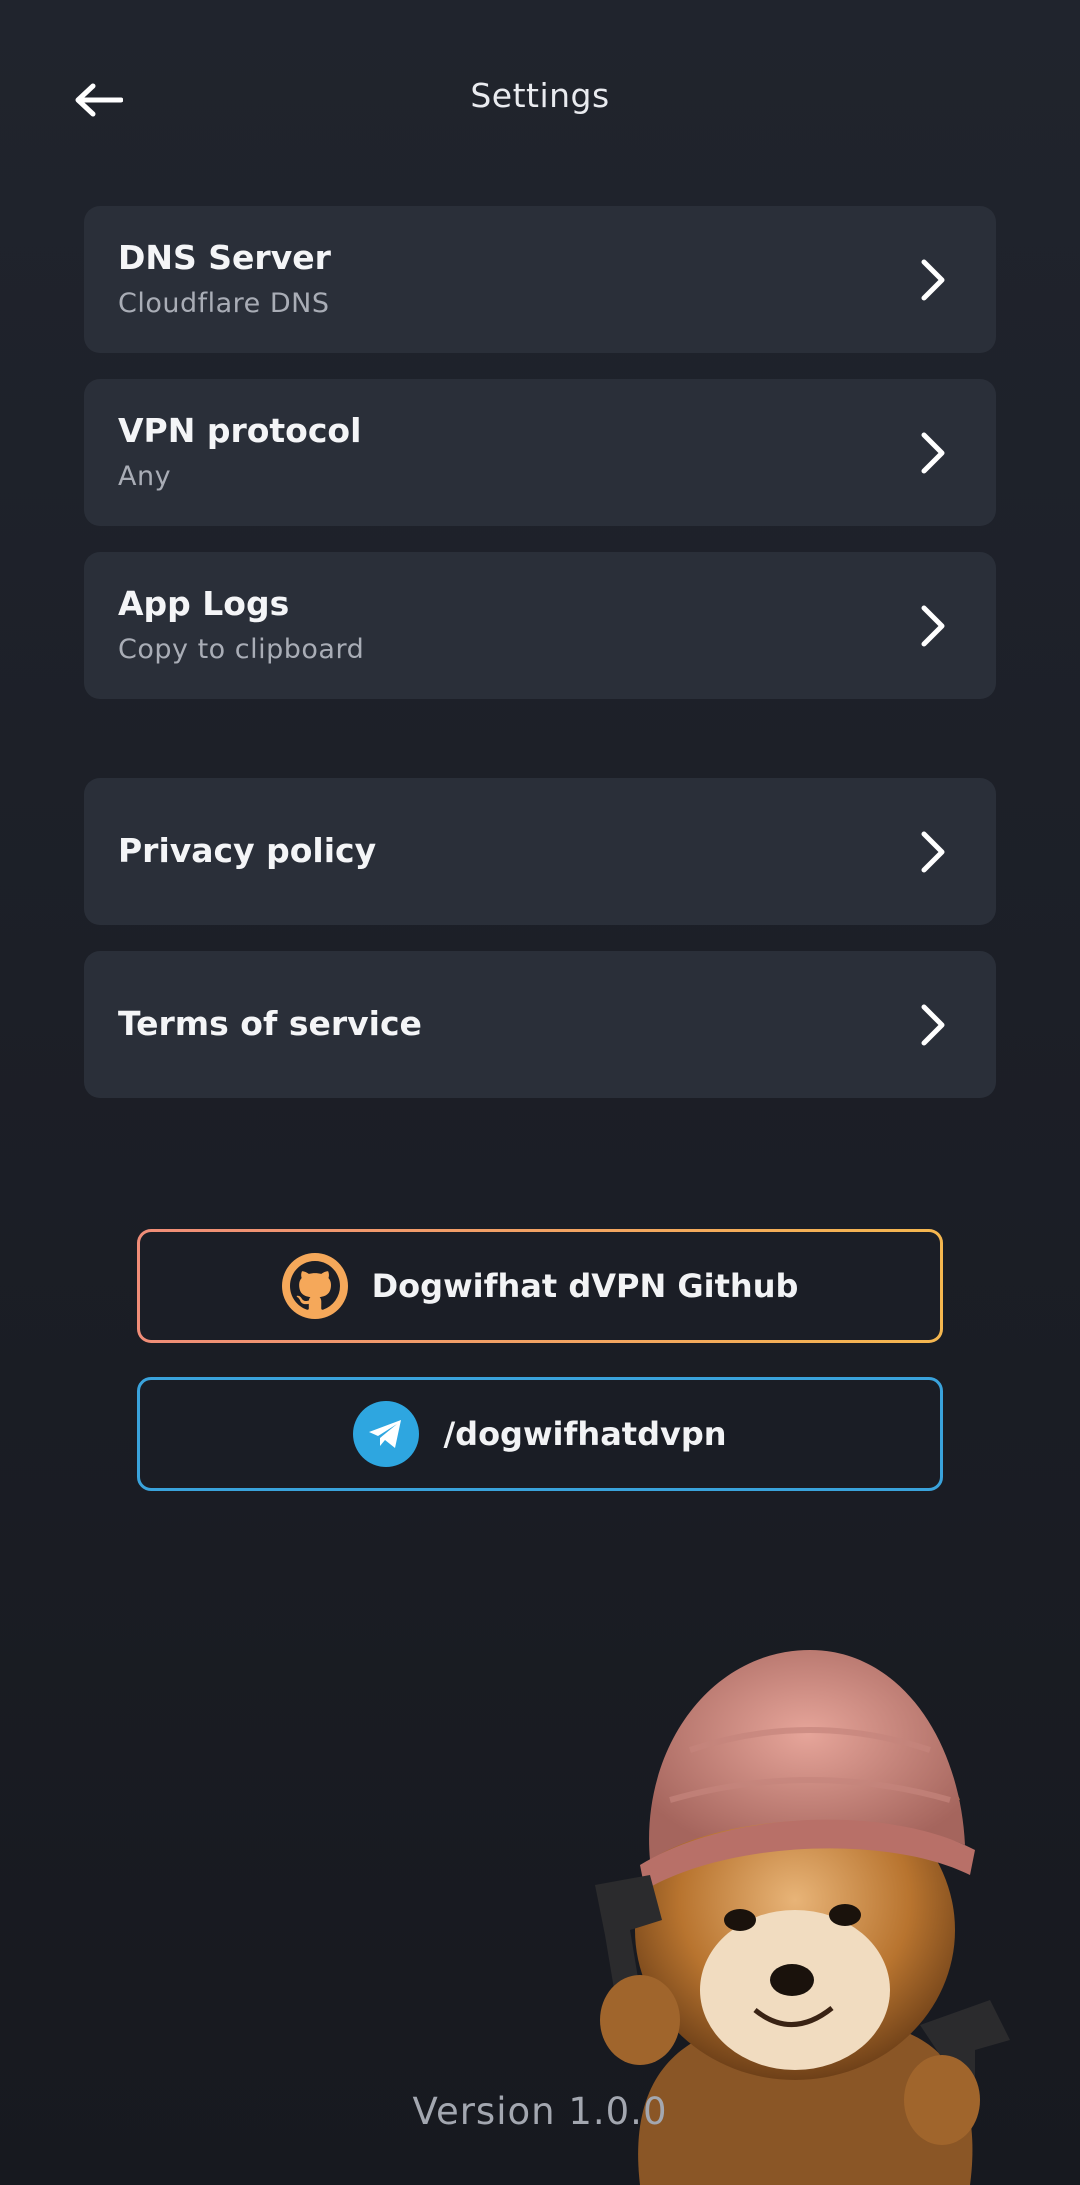 The height and width of the screenshot is (2185, 1080). What do you see at coordinates (540, 95) in the screenshot?
I see `page-title: Settings` at bounding box center [540, 95].